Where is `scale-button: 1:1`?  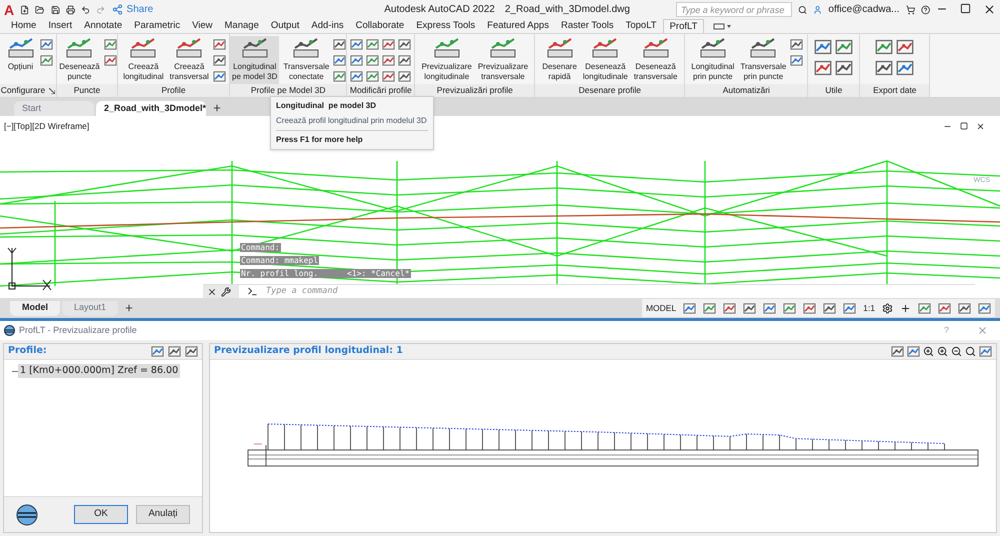 scale-button: 1:1 is located at coordinates (869, 308).